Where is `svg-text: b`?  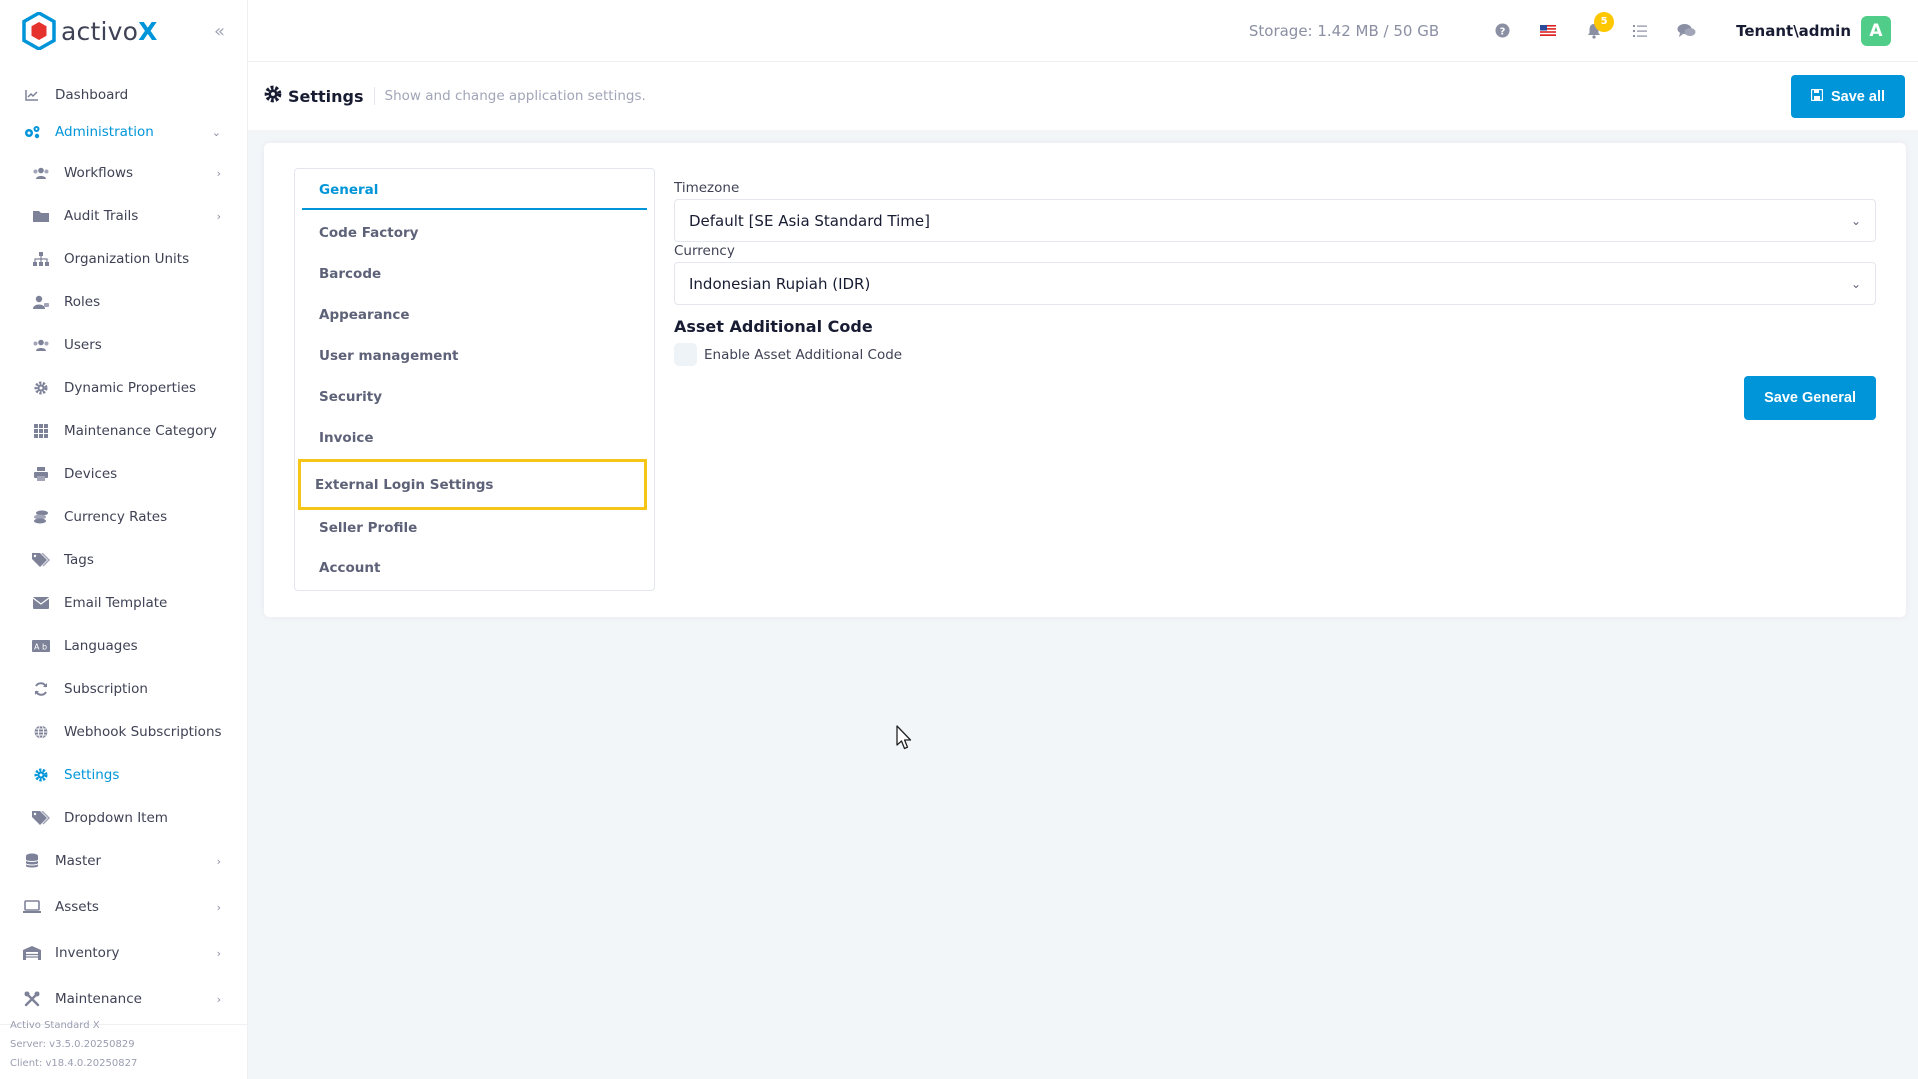
svg-text: b is located at coordinates (44, 647).